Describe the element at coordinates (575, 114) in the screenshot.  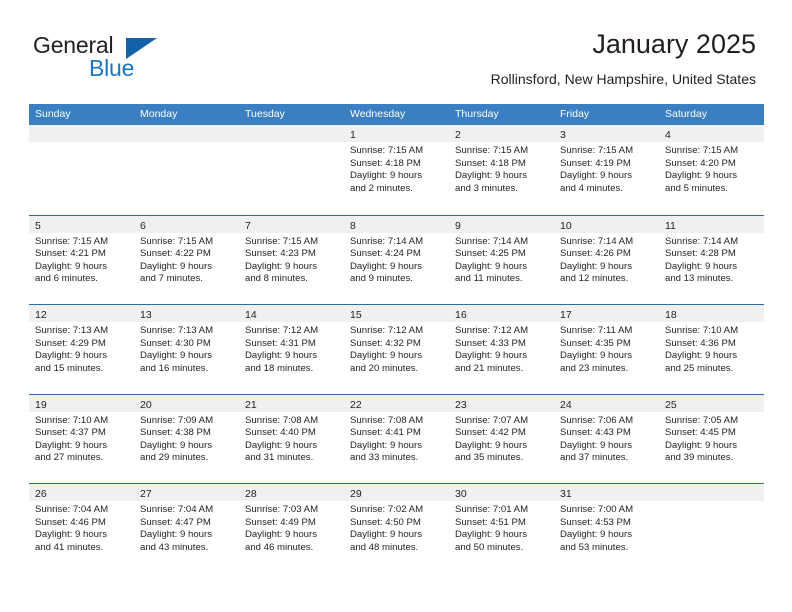
I see `day-of-week-header-friday: Friday` at that location.